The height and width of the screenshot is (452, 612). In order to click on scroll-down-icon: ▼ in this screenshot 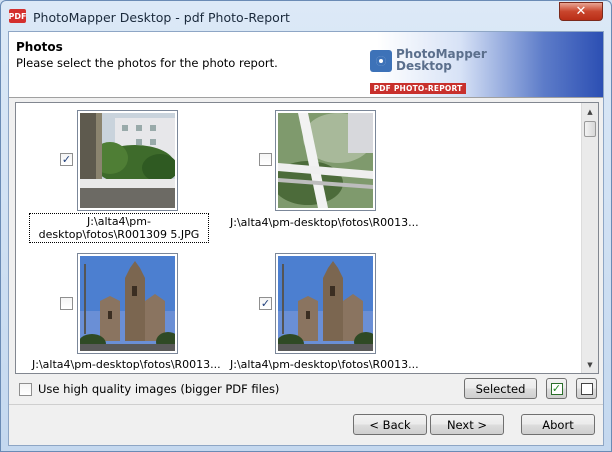, I will do `click(590, 364)`.